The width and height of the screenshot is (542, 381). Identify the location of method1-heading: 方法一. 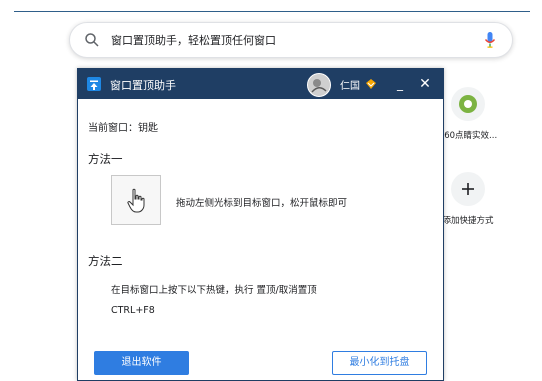
(105, 159).